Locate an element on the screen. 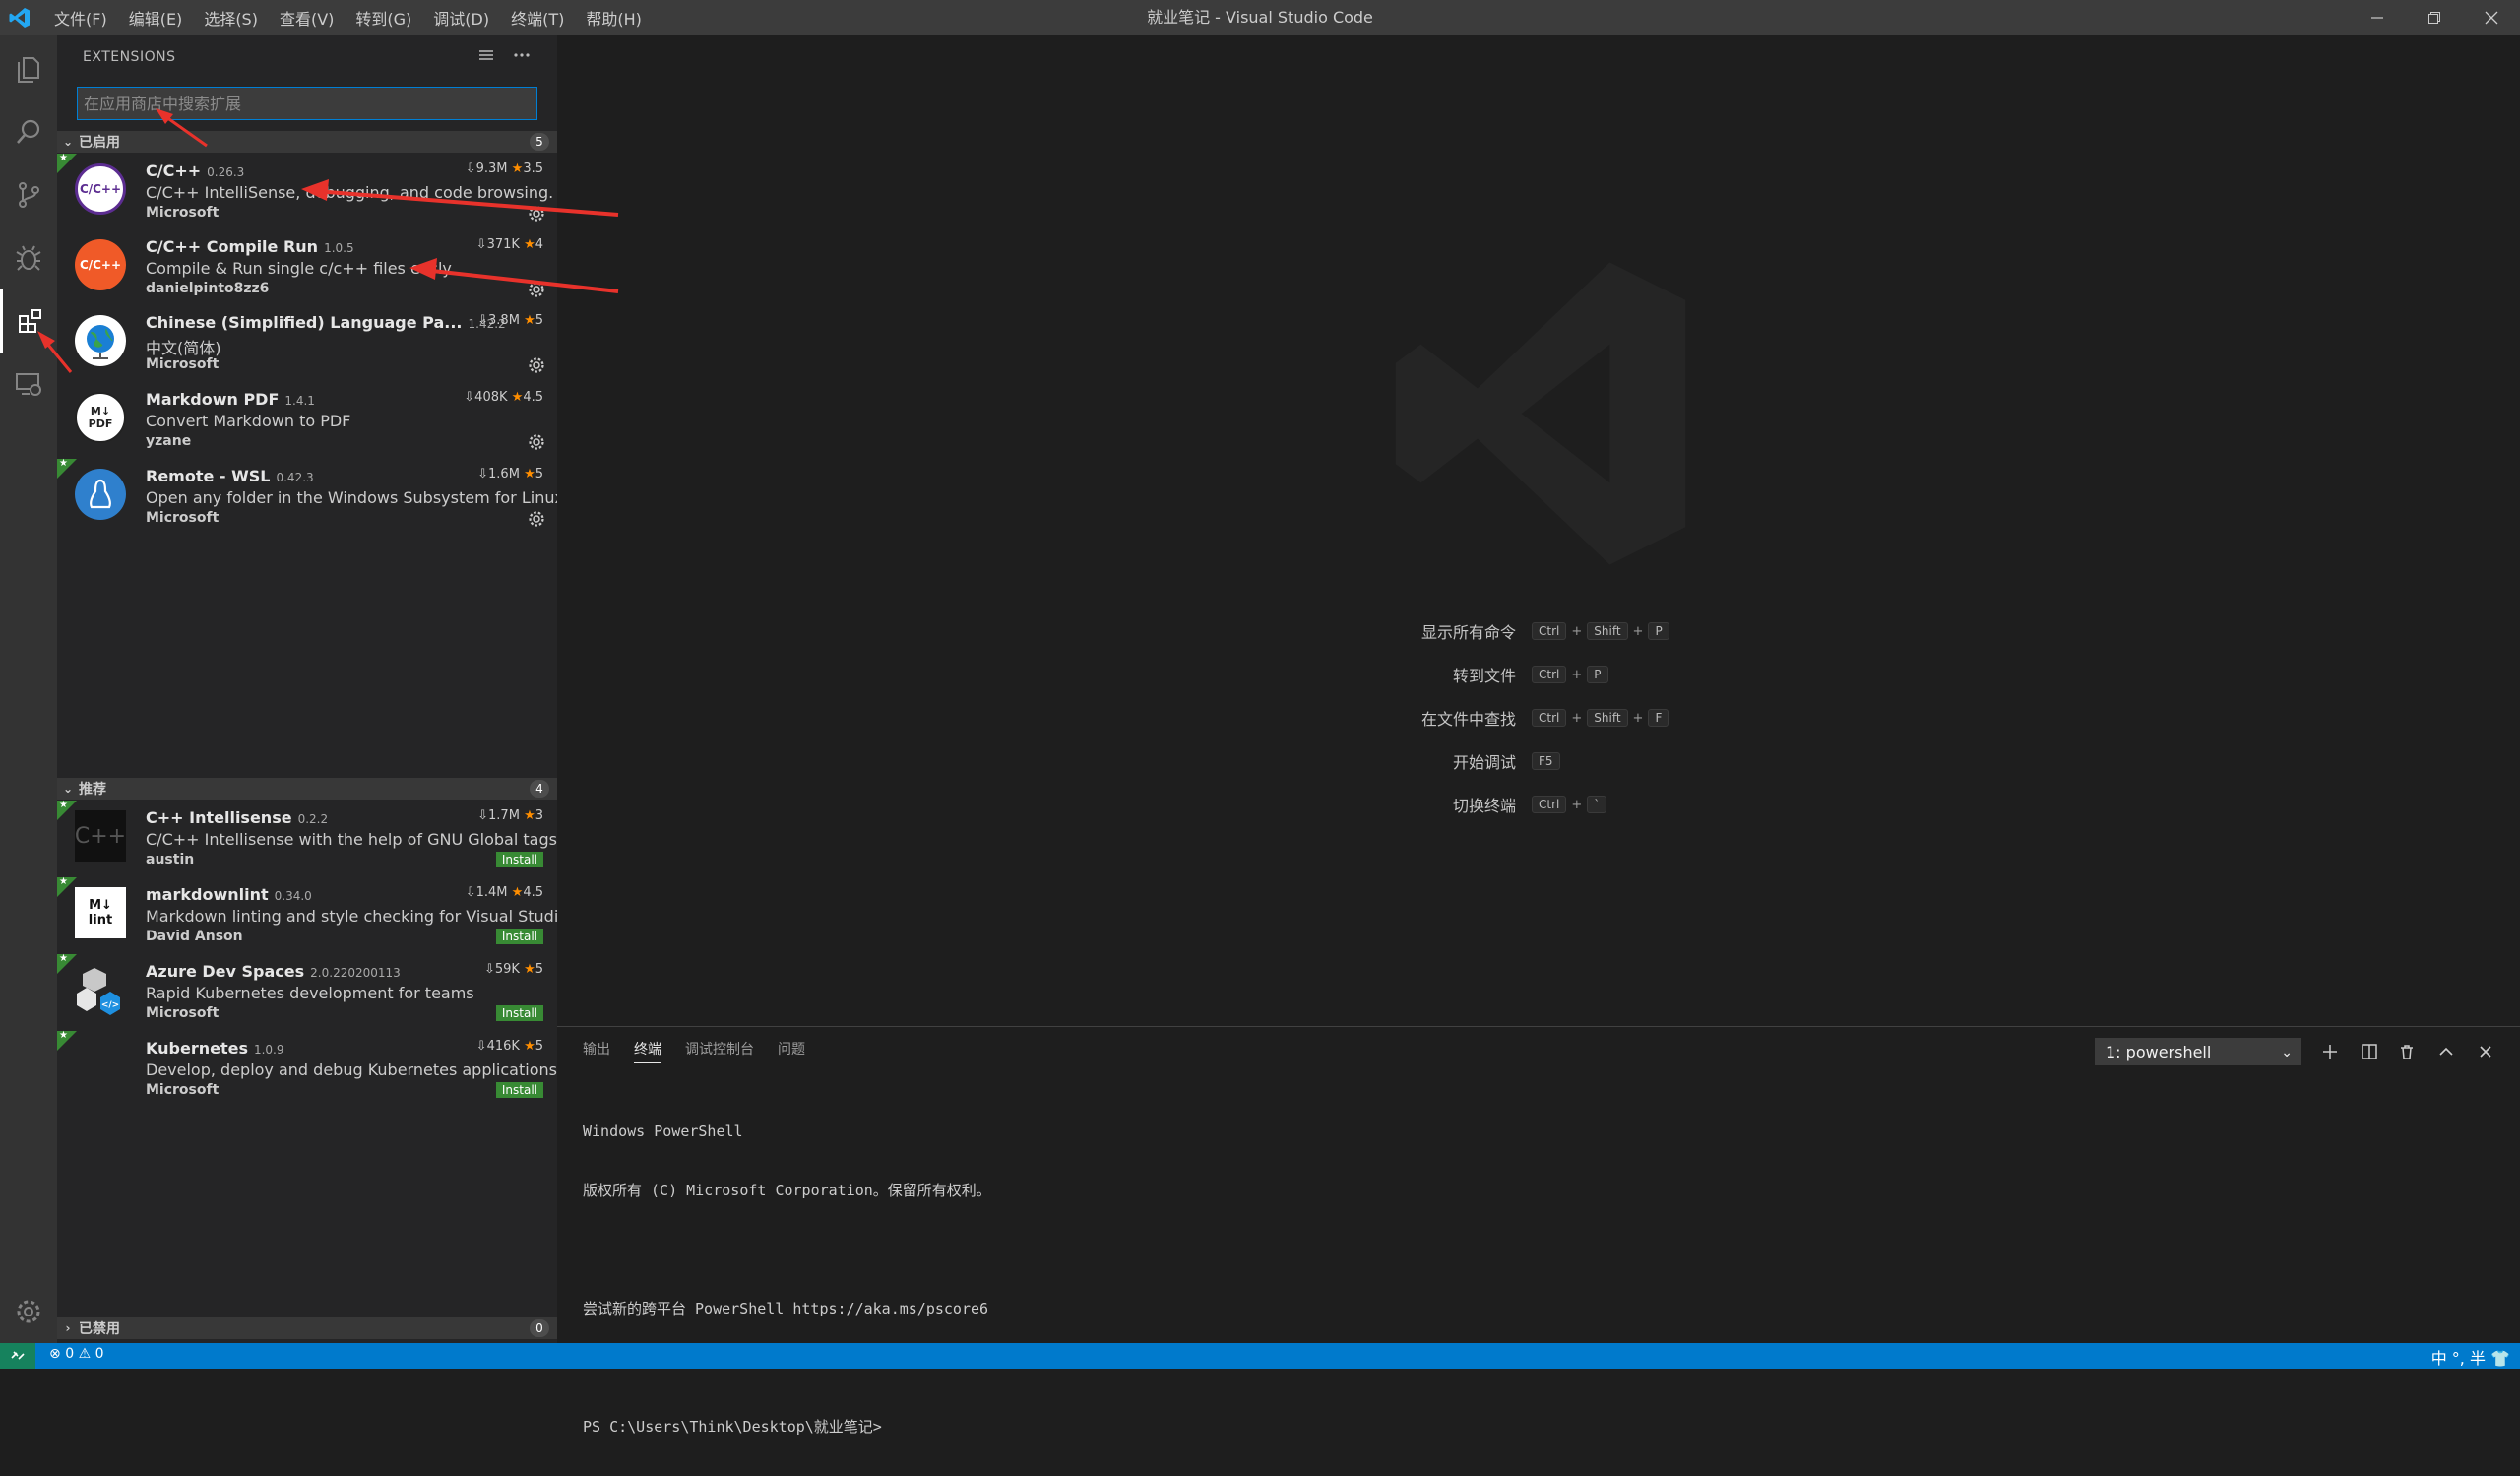 Image resolution: width=2520 pixels, height=1476 pixels. search-icon is located at coordinates (28, 131).